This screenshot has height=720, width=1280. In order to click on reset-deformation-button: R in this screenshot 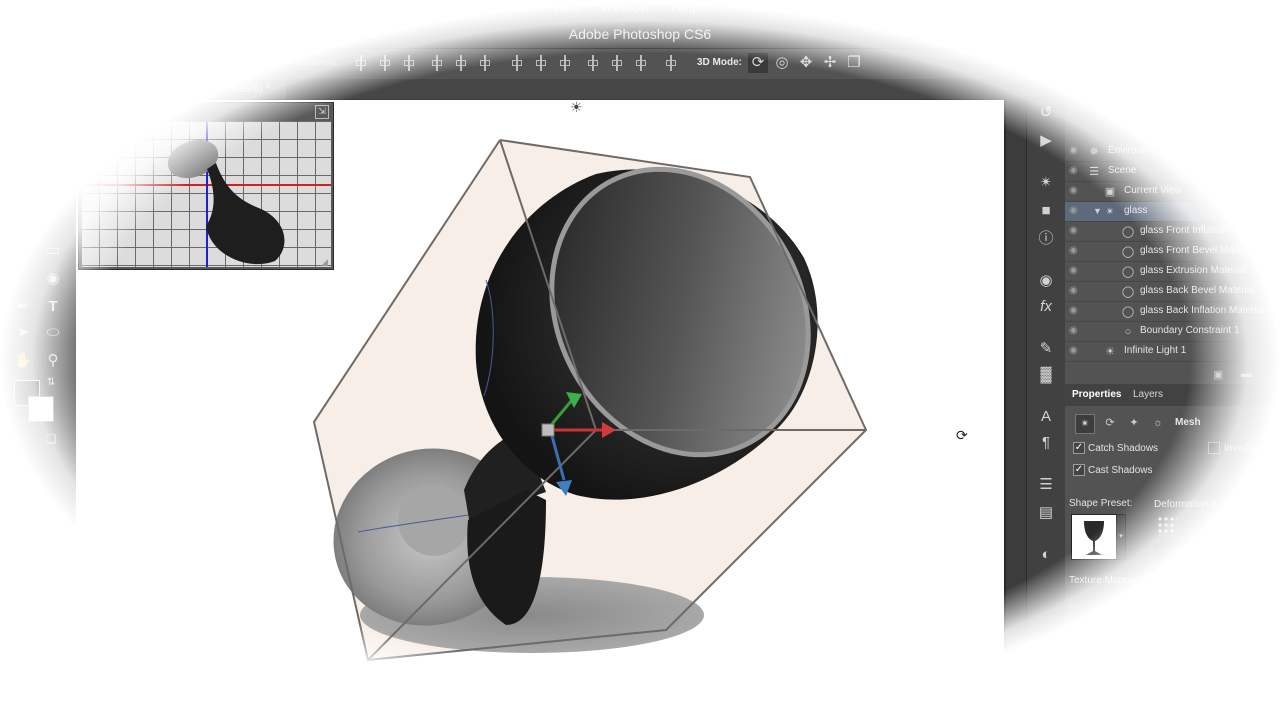, I will do `click(1177, 551)`.